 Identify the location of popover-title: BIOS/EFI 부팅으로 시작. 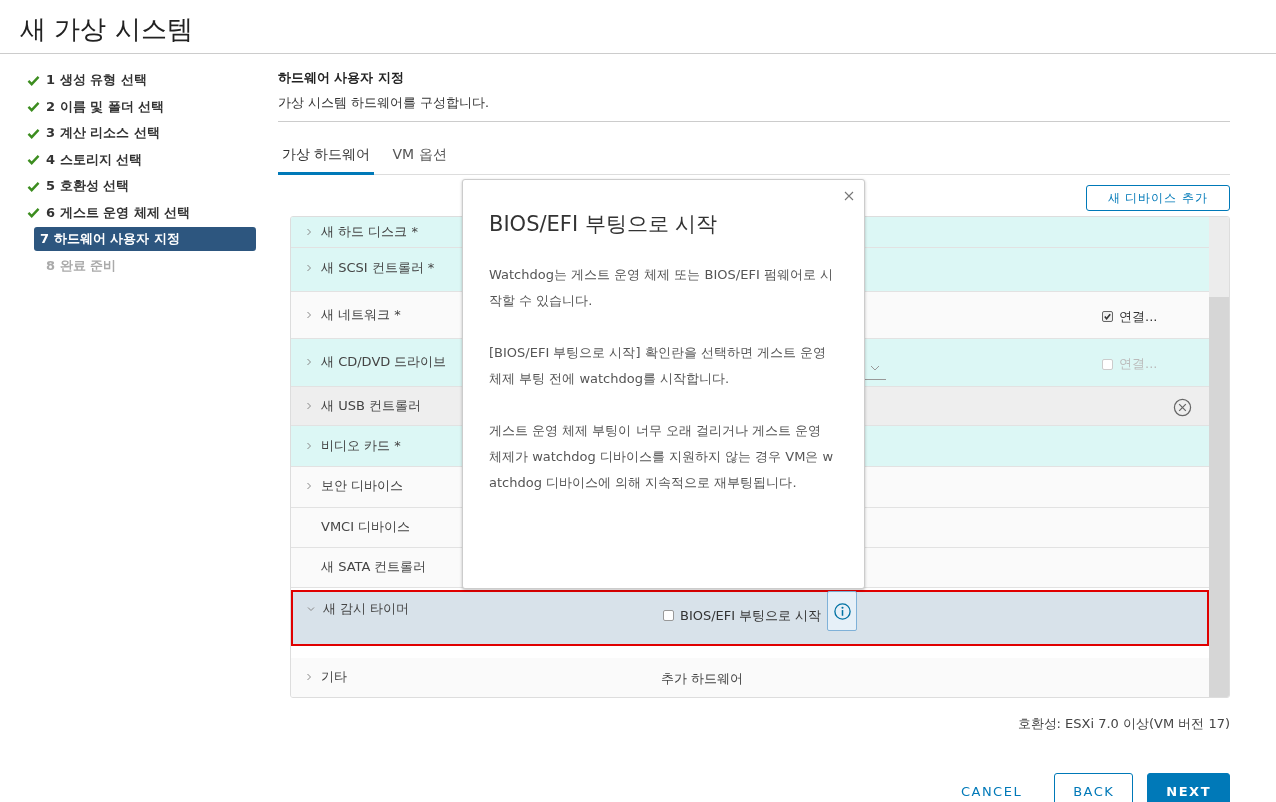
(604, 224).